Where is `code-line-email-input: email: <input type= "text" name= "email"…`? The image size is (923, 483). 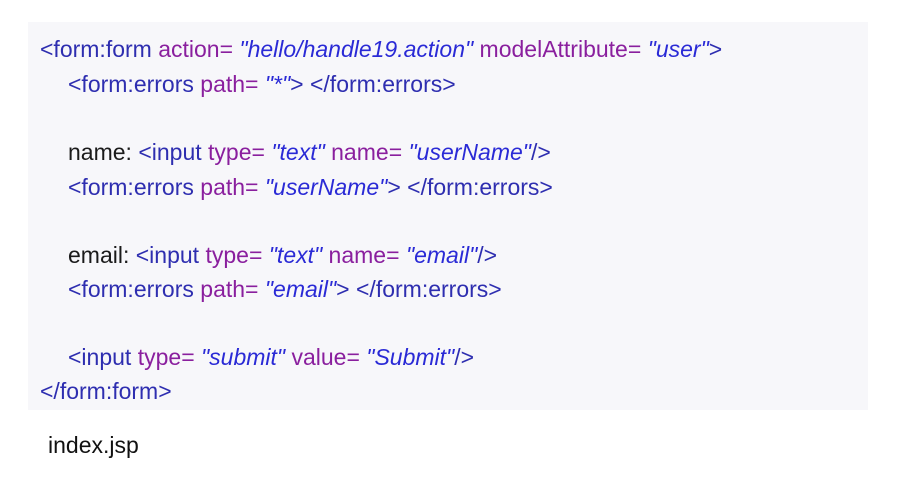 code-line-email-input: email: <input type= "text" name= "email"… is located at coordinates (282, 255).